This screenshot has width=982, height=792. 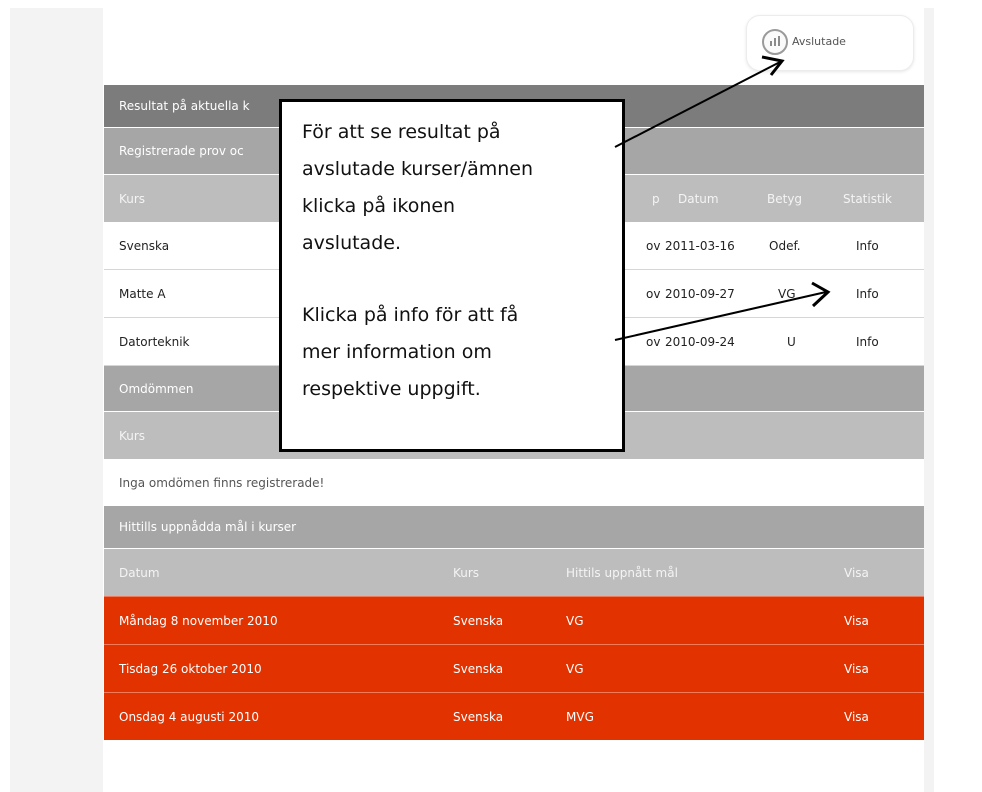 What do you see at coordinates (697, 104) in the screenshot?
I see `arrow-to-avslutade` at bounding box center [697, 104].